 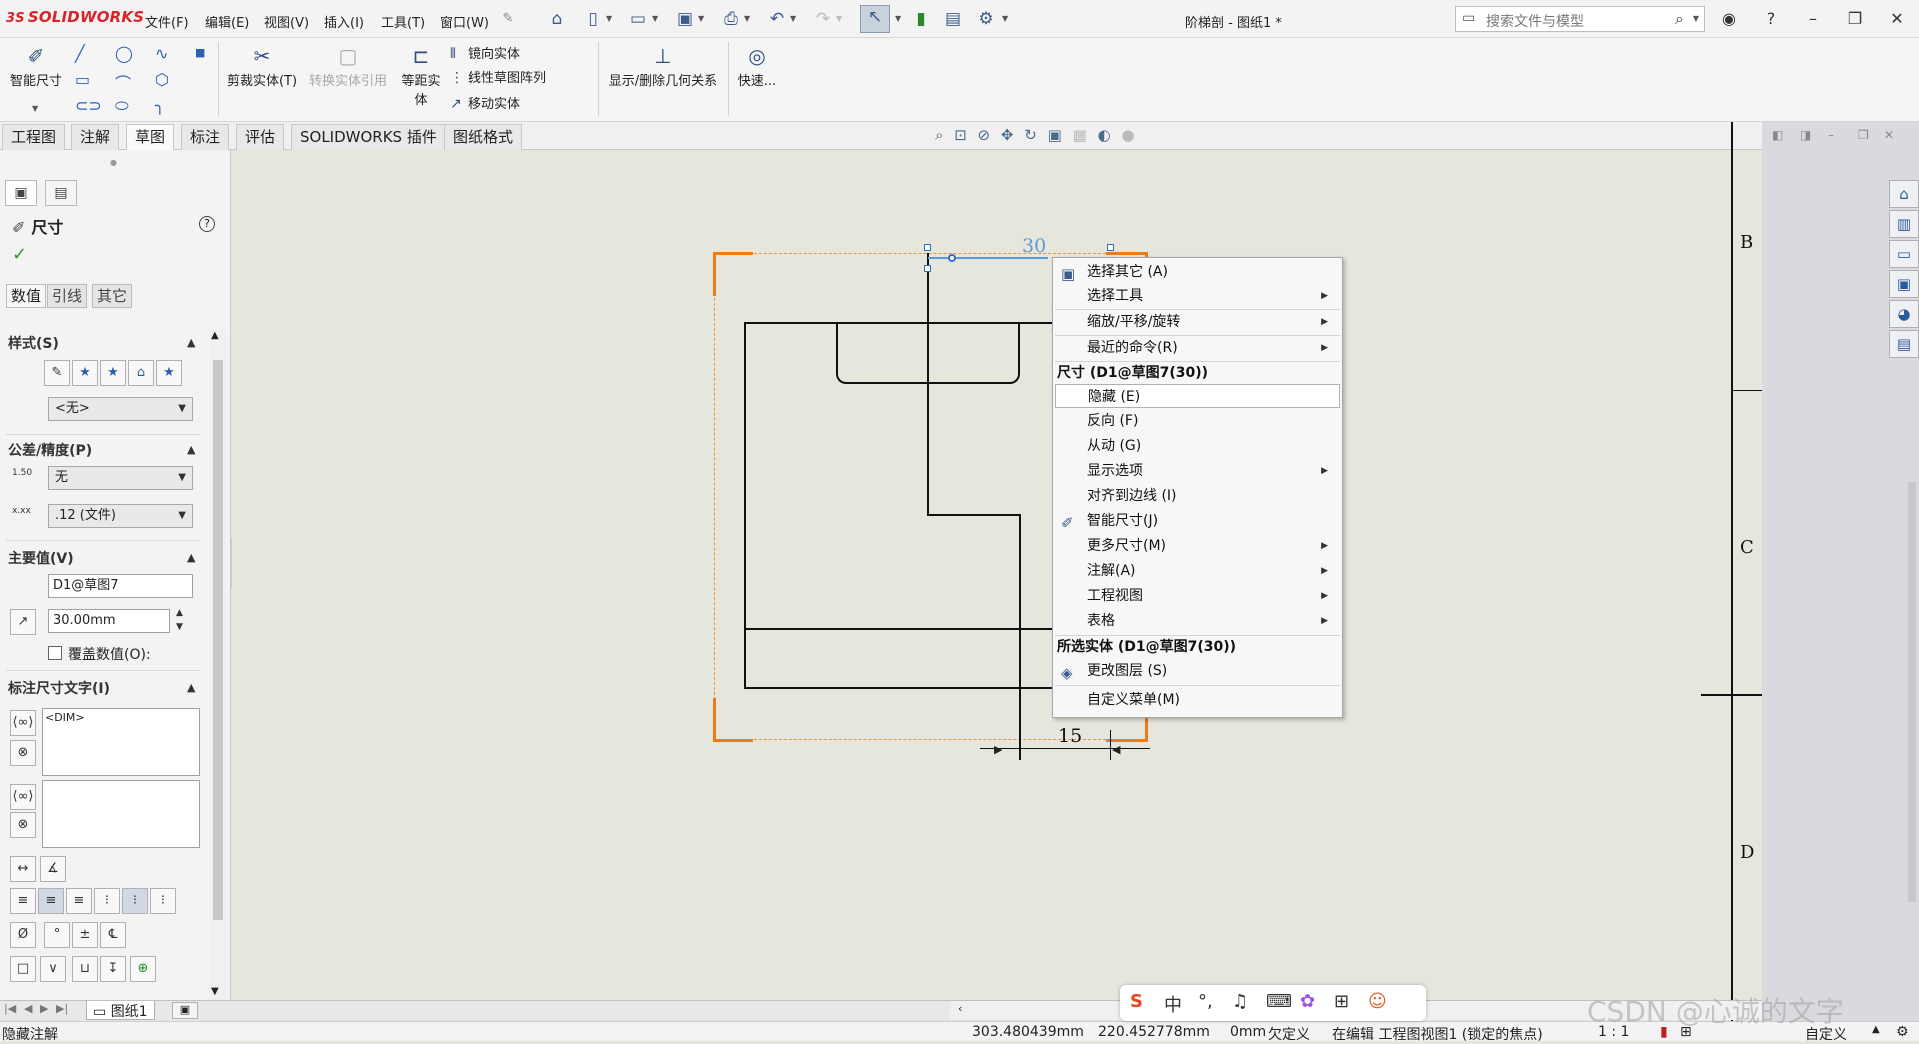 What do you see at coordinates (1912, 692) in the screenshot?
I see `task-pane-scrollbar` at bounding box center [1912, 692].